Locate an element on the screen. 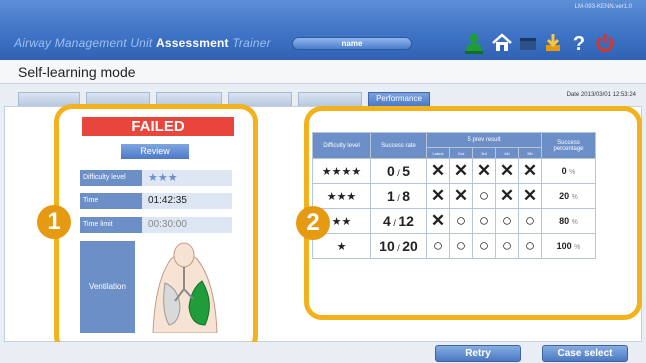 The width and height of the screenshot is (646, 363). book-icon is located at coordinates (528, 43).